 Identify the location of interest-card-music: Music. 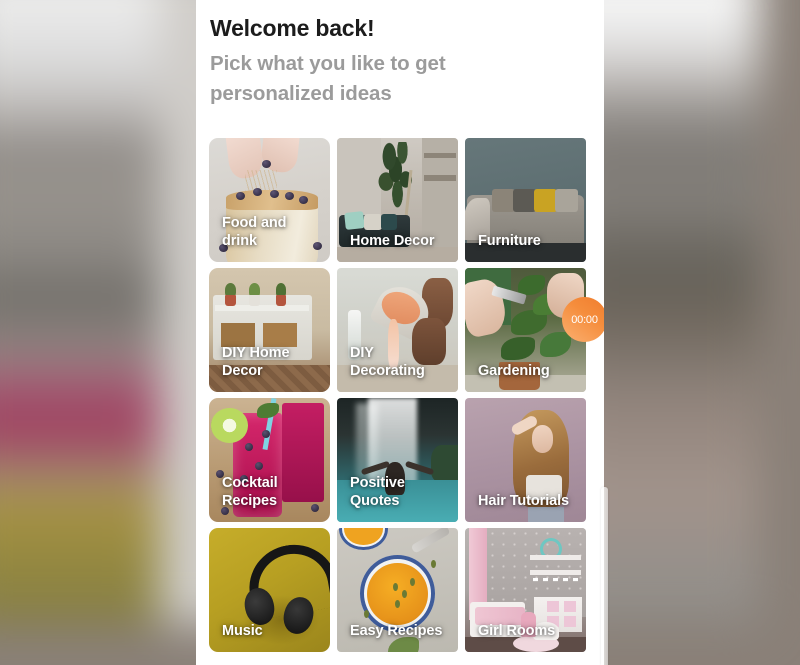
(269, 590).